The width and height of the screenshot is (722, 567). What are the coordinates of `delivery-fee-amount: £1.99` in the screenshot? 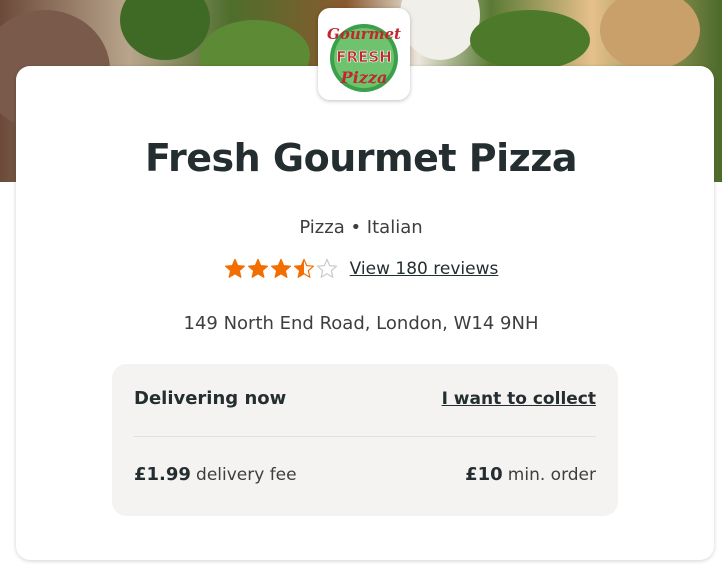 It's located at (162, 474).